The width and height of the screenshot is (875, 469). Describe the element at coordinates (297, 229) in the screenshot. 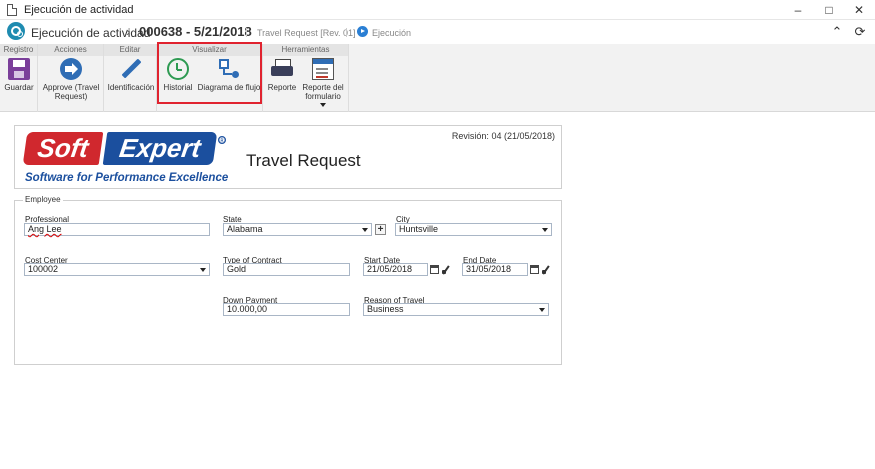

I see `state-select: Alabama` at that location.